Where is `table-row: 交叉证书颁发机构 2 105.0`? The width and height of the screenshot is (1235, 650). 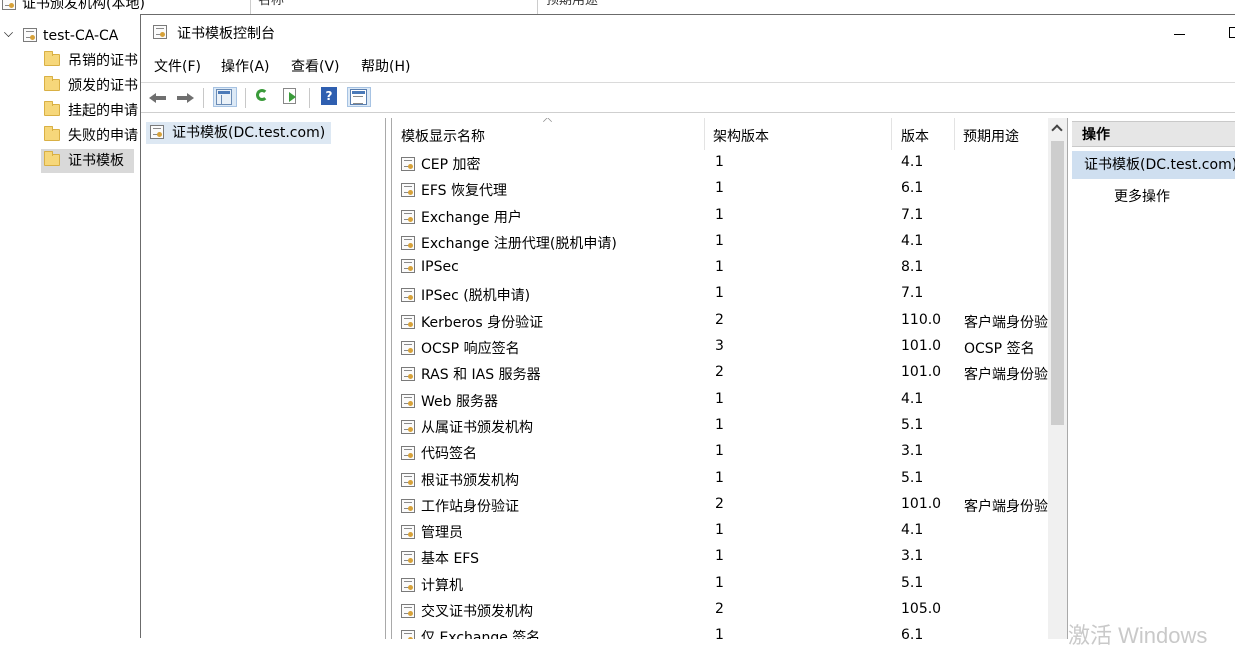 table-row: 交叉证书颁发机构 2 105.0 is located at coordinates (721, 610).